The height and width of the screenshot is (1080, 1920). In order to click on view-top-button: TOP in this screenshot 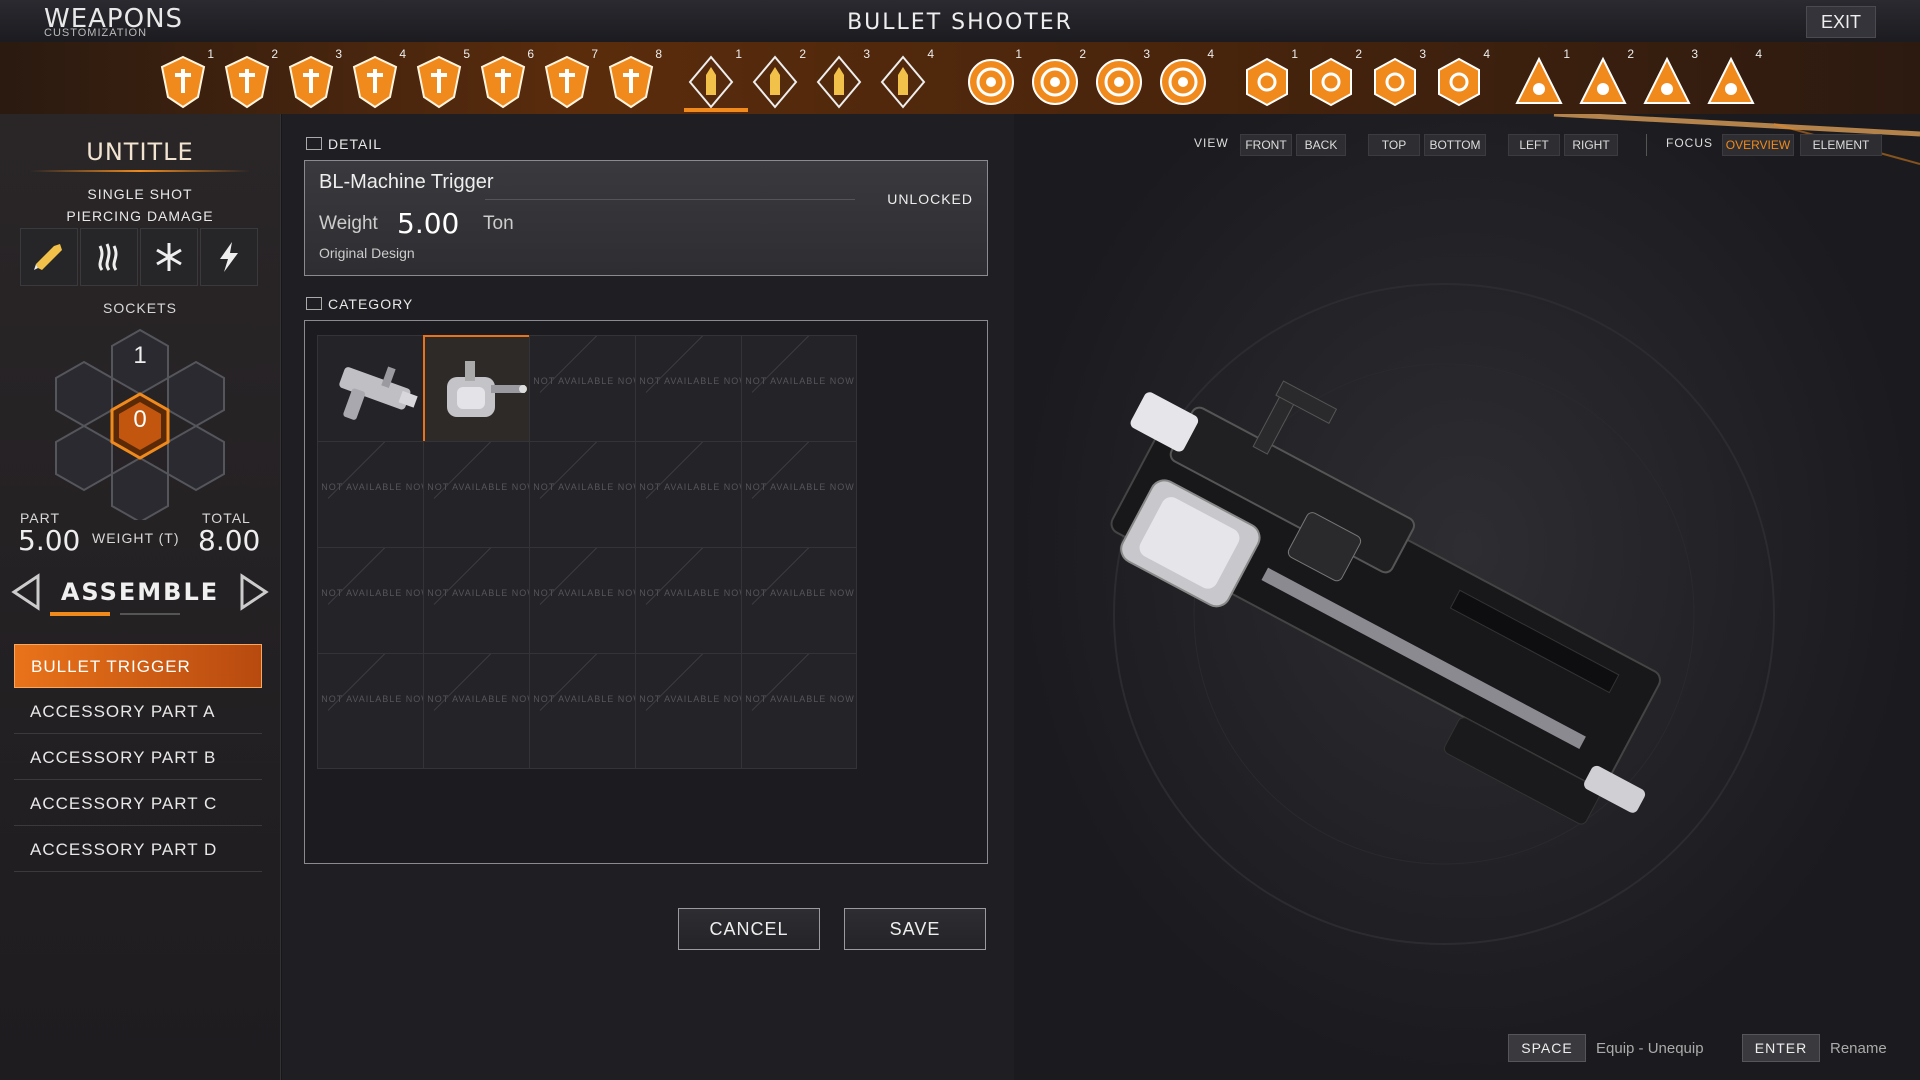, I will do `click(1394, 145)`.